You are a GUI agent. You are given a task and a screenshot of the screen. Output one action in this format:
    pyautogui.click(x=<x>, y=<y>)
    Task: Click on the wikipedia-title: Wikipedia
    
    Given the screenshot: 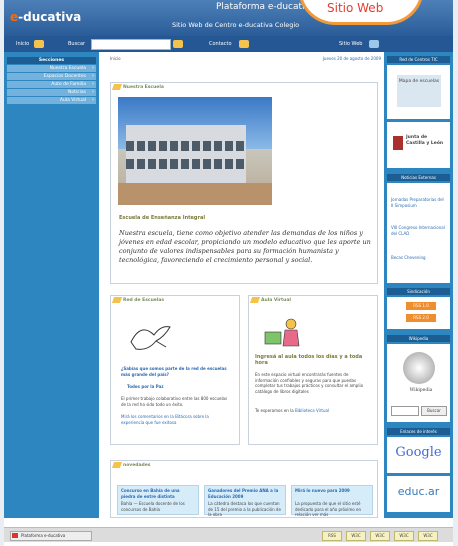 What is the action you would take?
    pyautogui.click(x=418, y=338)
    